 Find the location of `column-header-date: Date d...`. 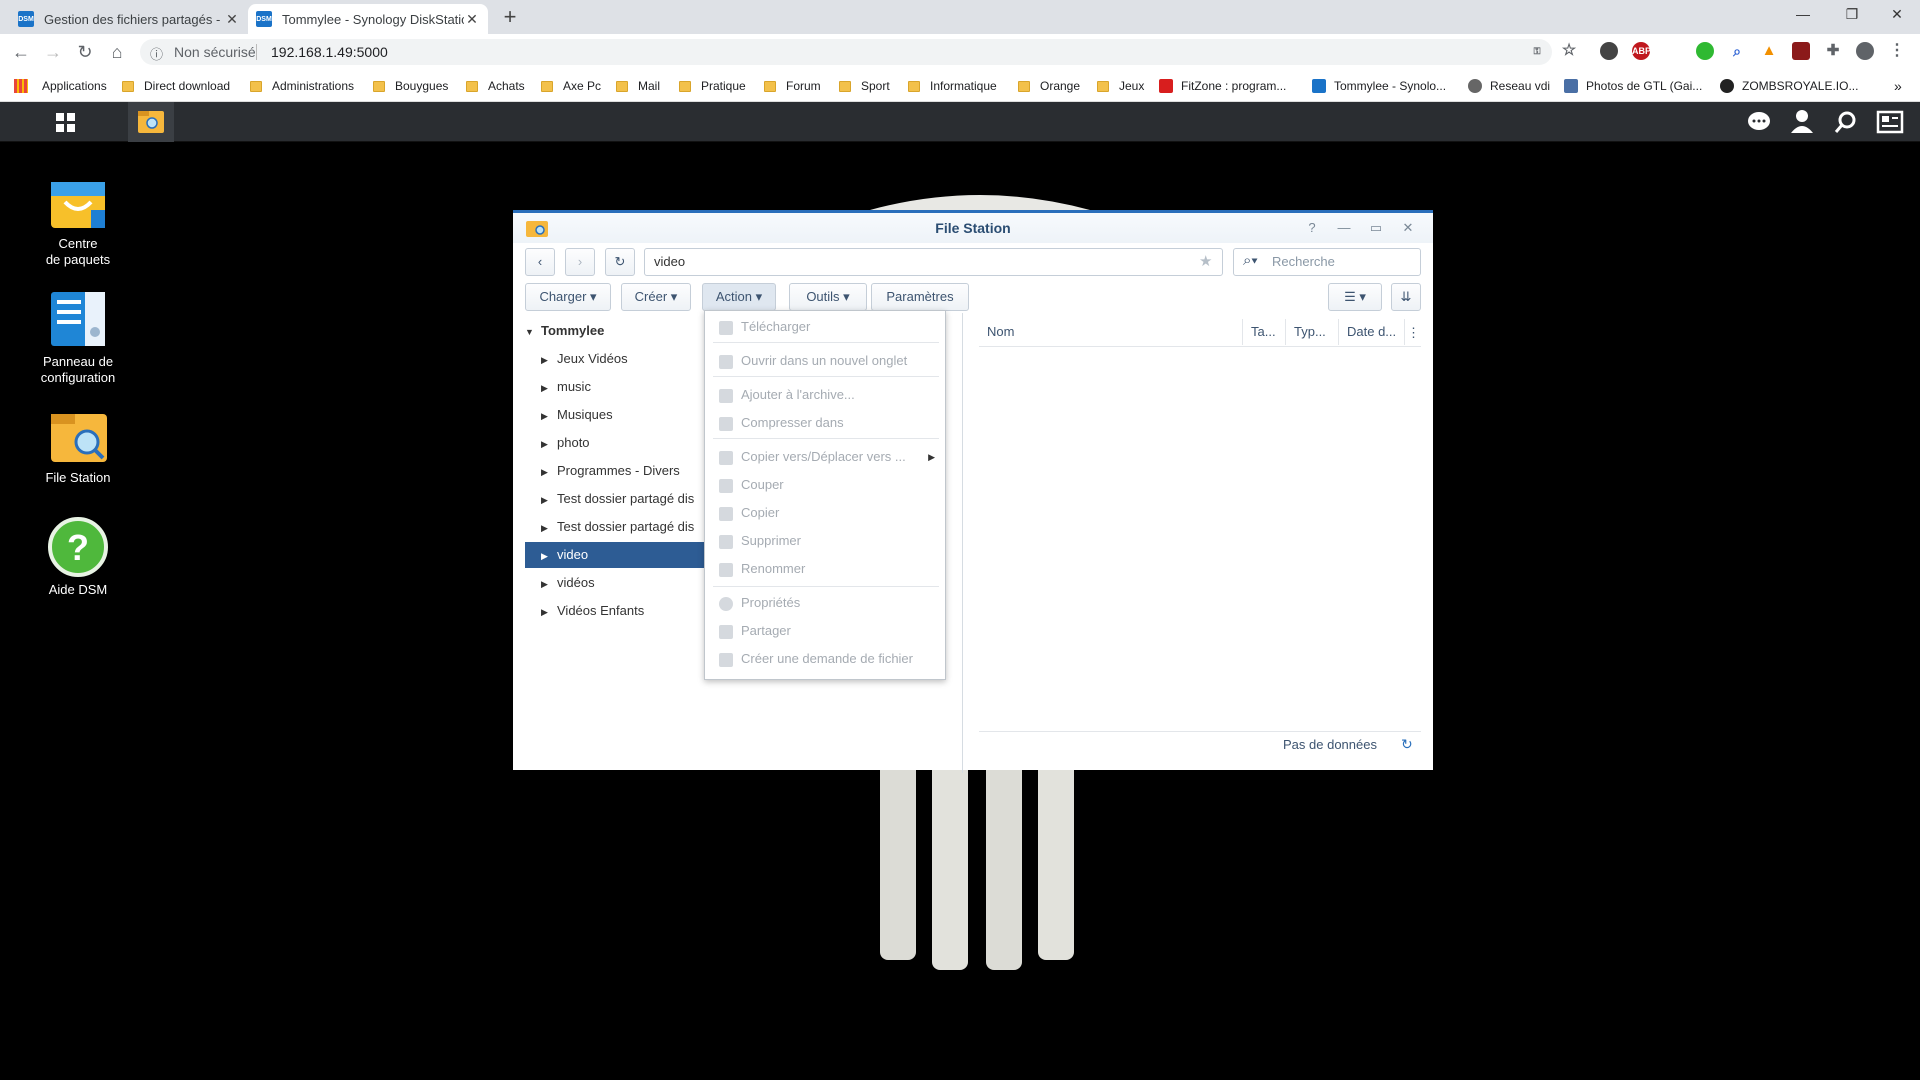

column-header-date: Date d... is located at coordinates (1372, 332).